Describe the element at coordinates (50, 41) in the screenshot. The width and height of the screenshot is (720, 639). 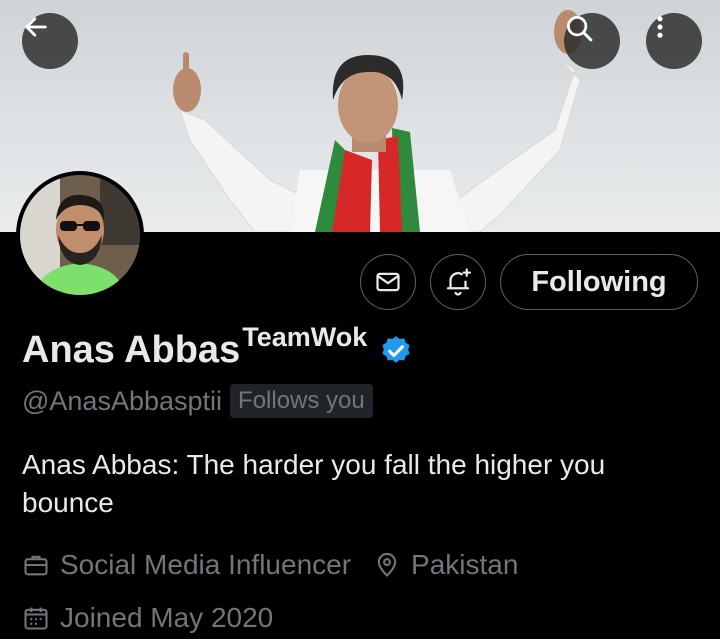
I see `back-button` at that location.